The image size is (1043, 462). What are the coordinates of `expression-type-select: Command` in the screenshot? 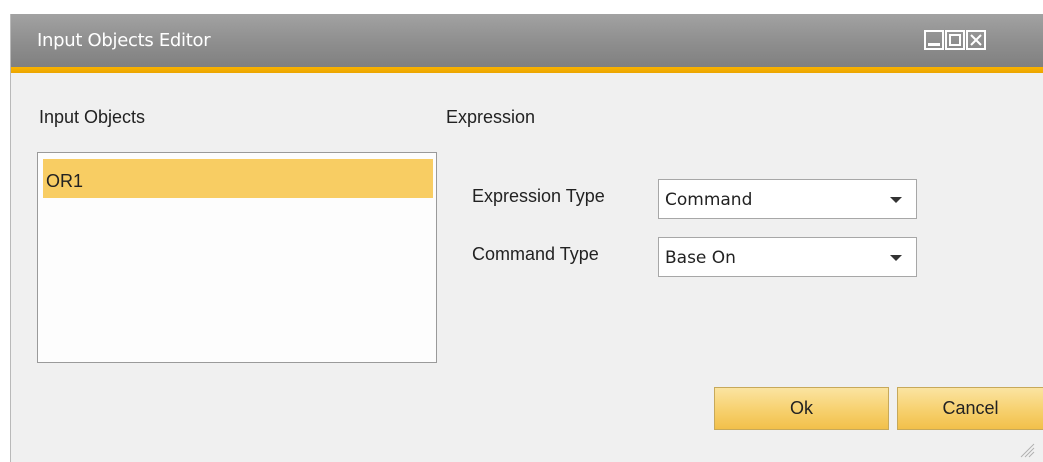 It's located at (787, 199).